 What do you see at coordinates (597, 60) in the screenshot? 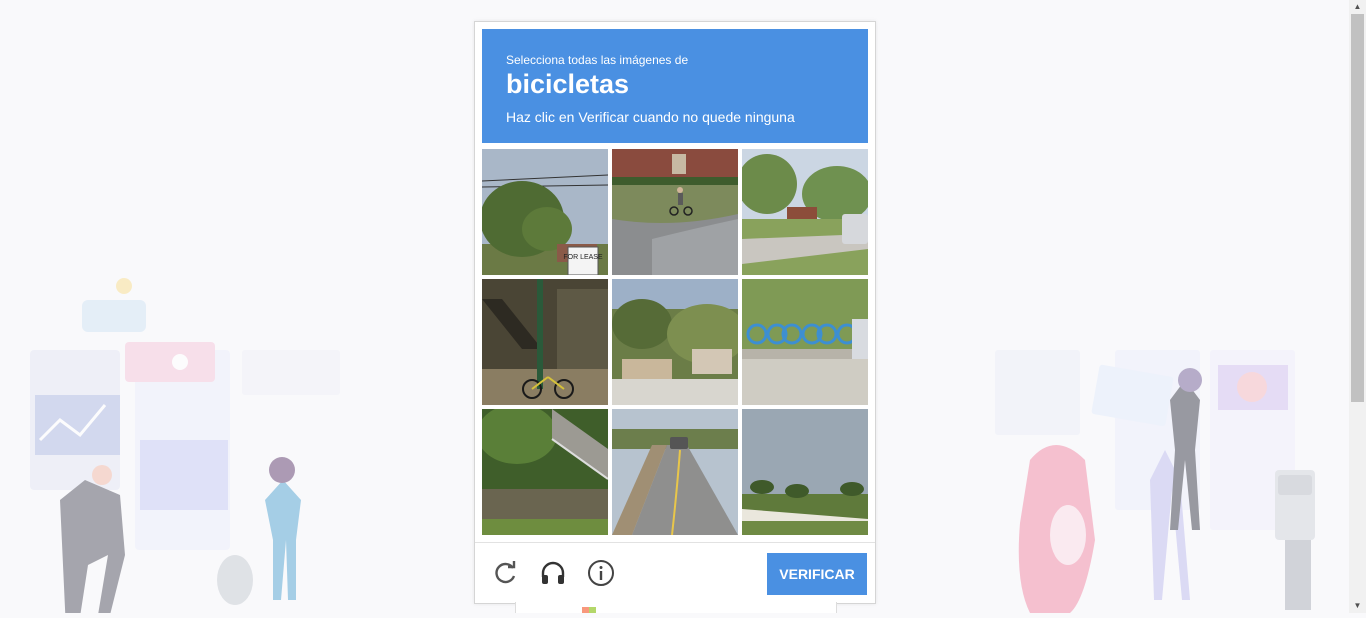
I see `instruction-text: Selecciona todas las imágenes de` at bounding box center [597, 60].